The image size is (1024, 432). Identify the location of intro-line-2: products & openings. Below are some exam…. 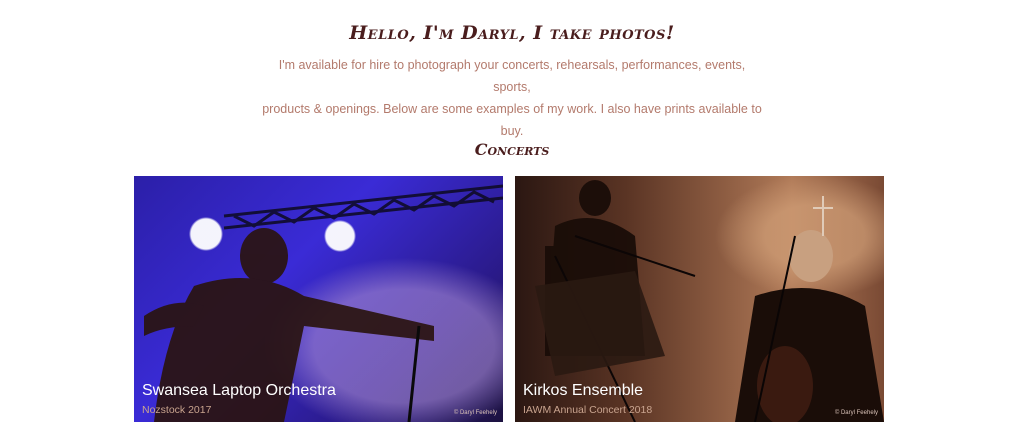
(512, 120).